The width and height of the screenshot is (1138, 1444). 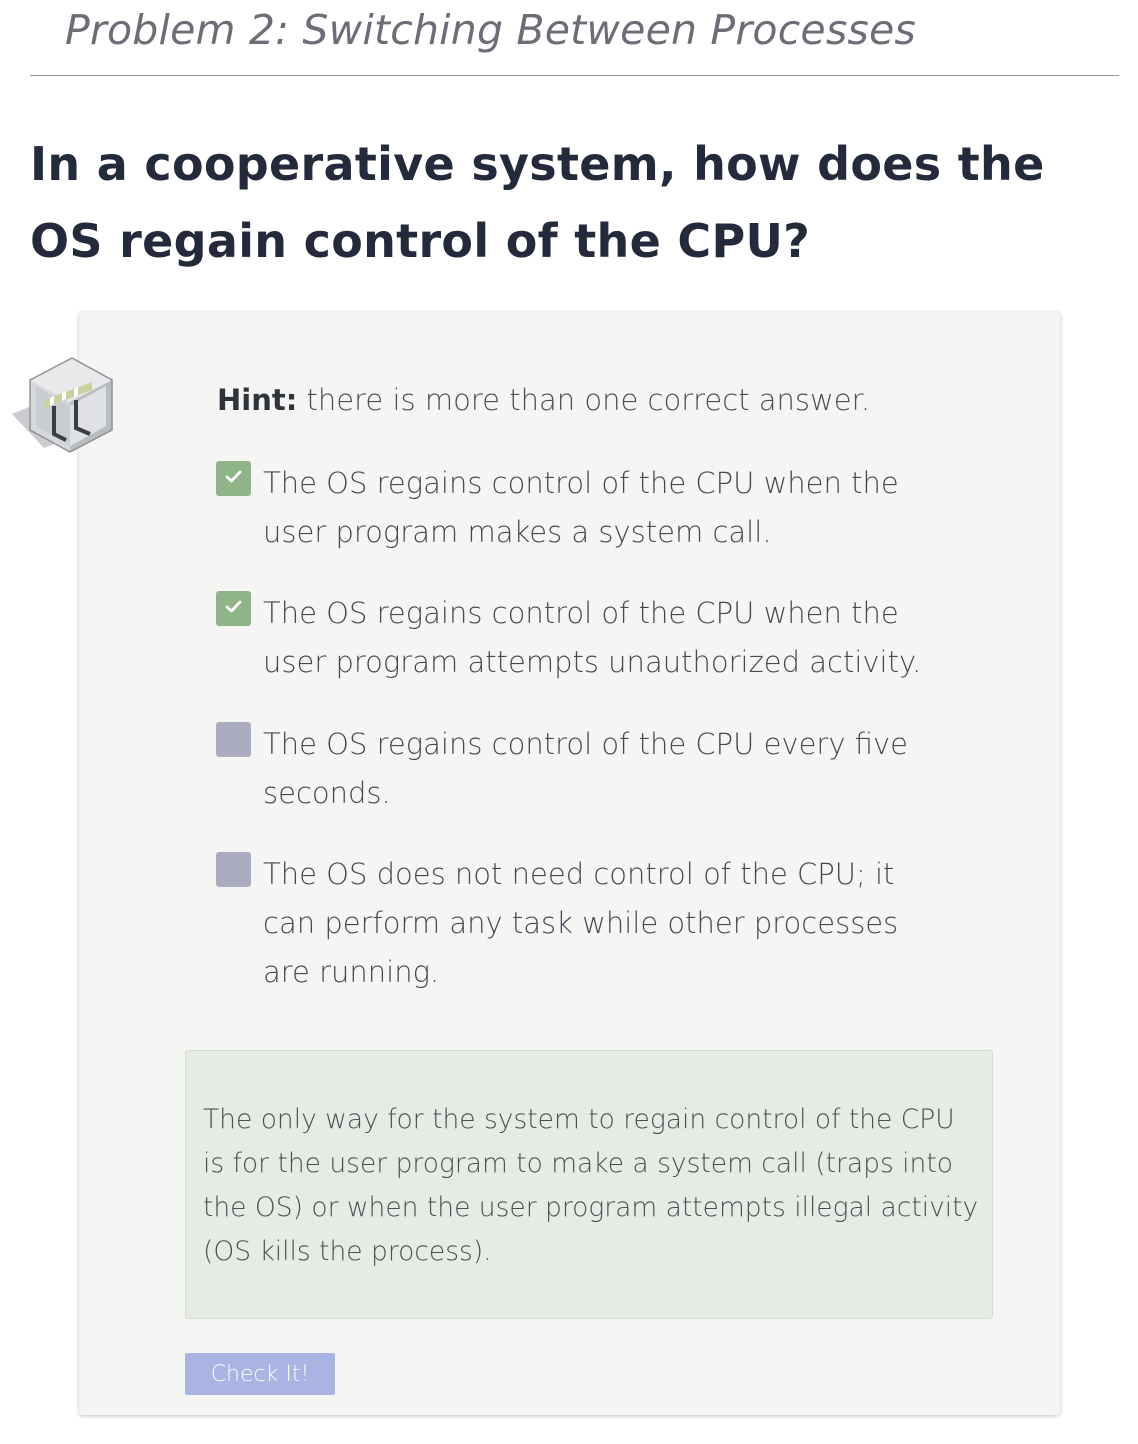 What do you see at coordinates (584, 400) in the screenshot?
I see `hint-body: there is more than one correct answer.` at bounding box center [584, 400].